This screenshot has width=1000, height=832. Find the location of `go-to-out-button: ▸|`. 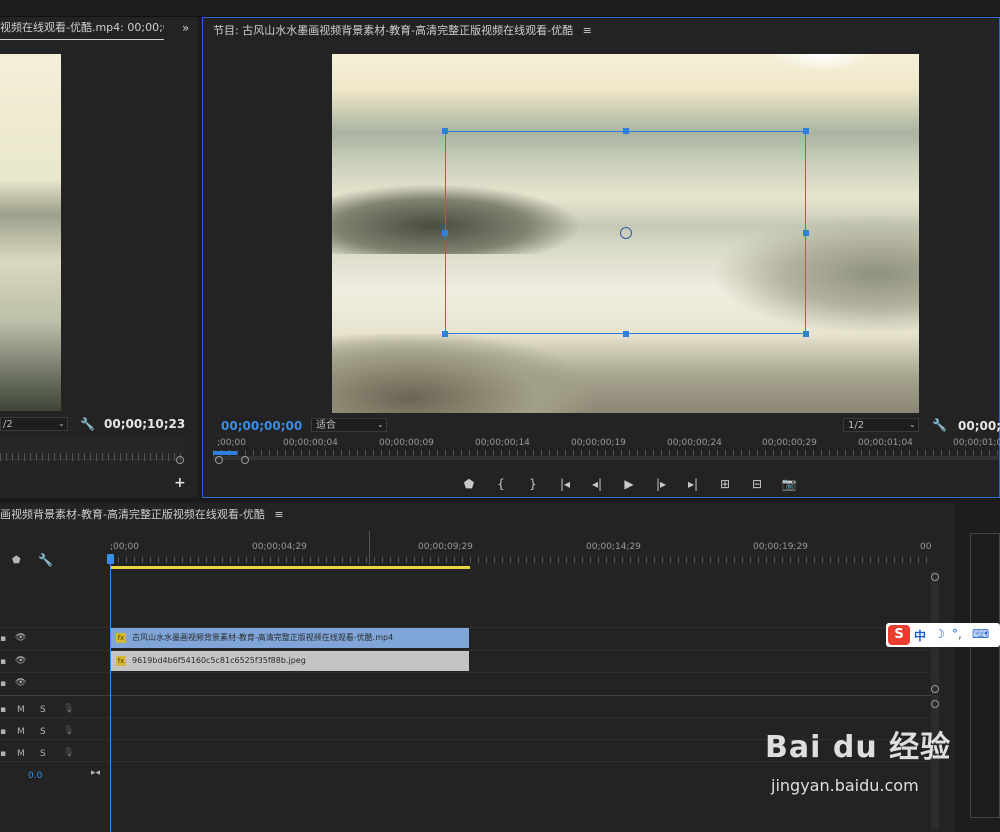

go-to-out-button: ▸| is located at coordinates (693, 484).